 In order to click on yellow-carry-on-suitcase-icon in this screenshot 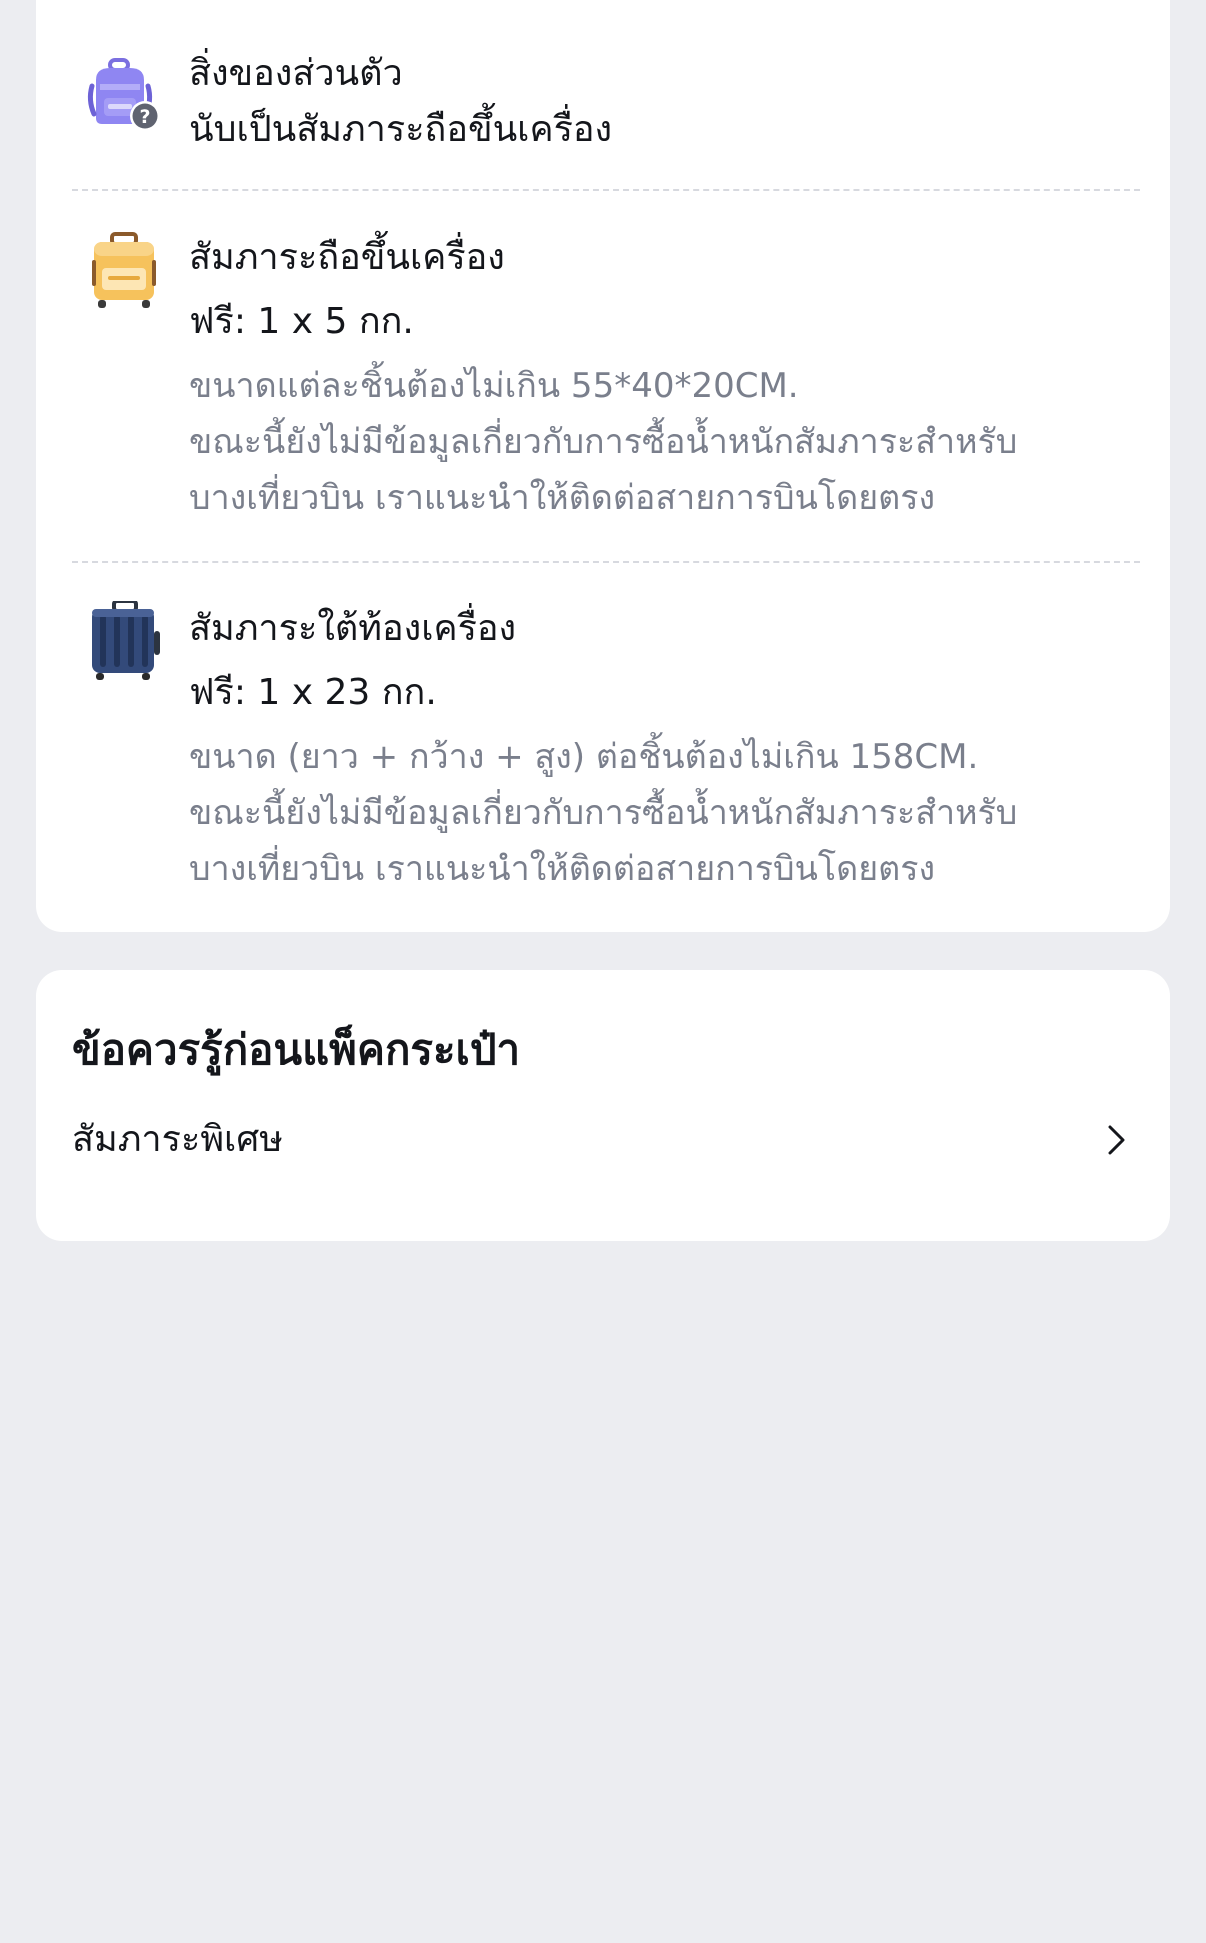, I will do `click(124, 272)`.